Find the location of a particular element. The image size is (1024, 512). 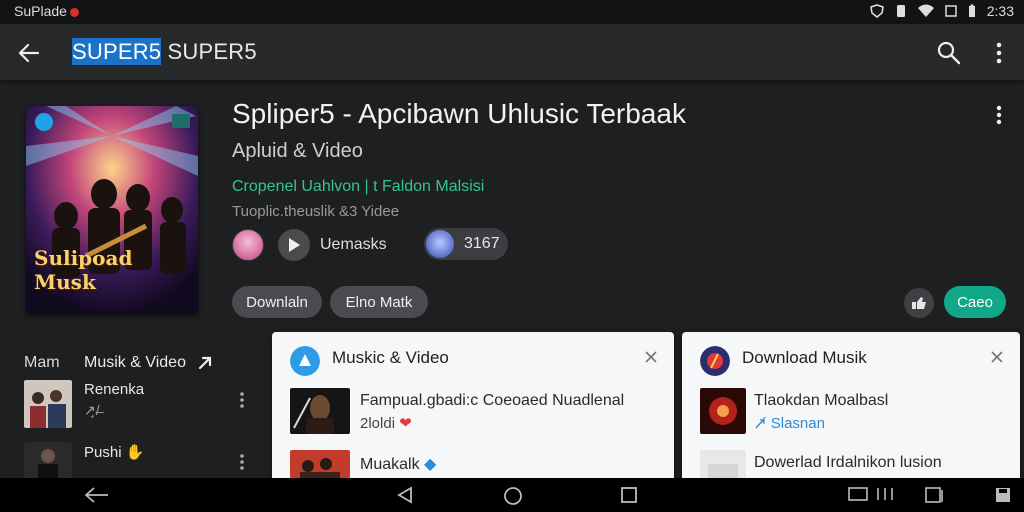

listener-count: 3167 is located at coordinates (482, 243).